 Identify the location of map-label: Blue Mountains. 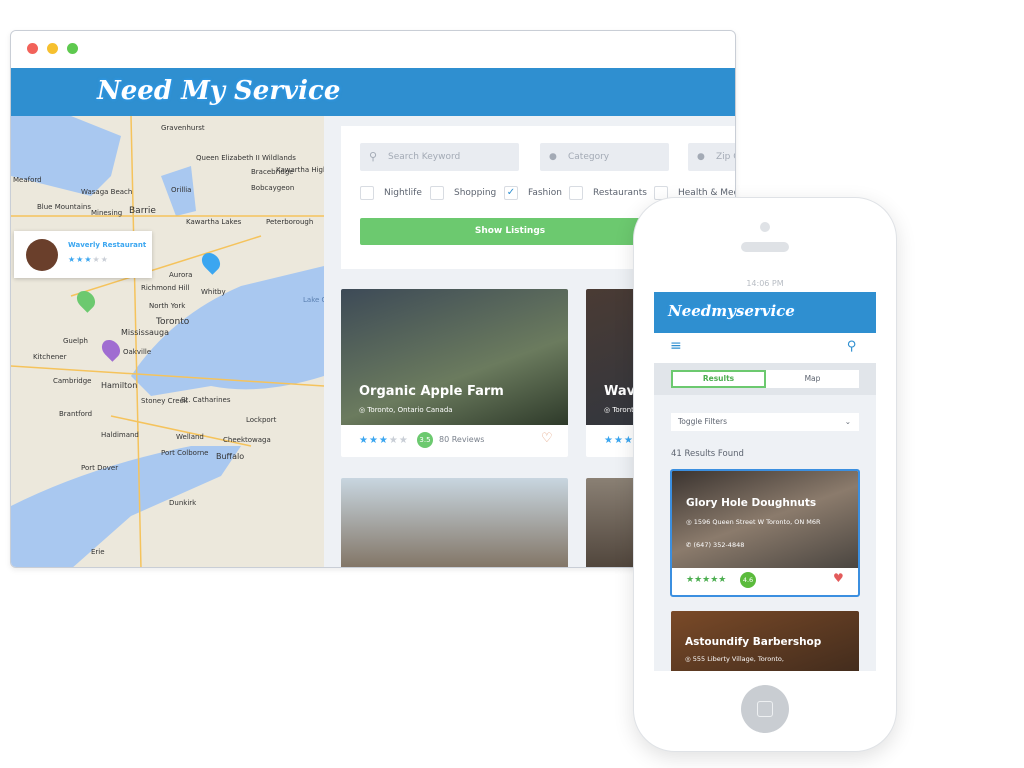
(64, 207).